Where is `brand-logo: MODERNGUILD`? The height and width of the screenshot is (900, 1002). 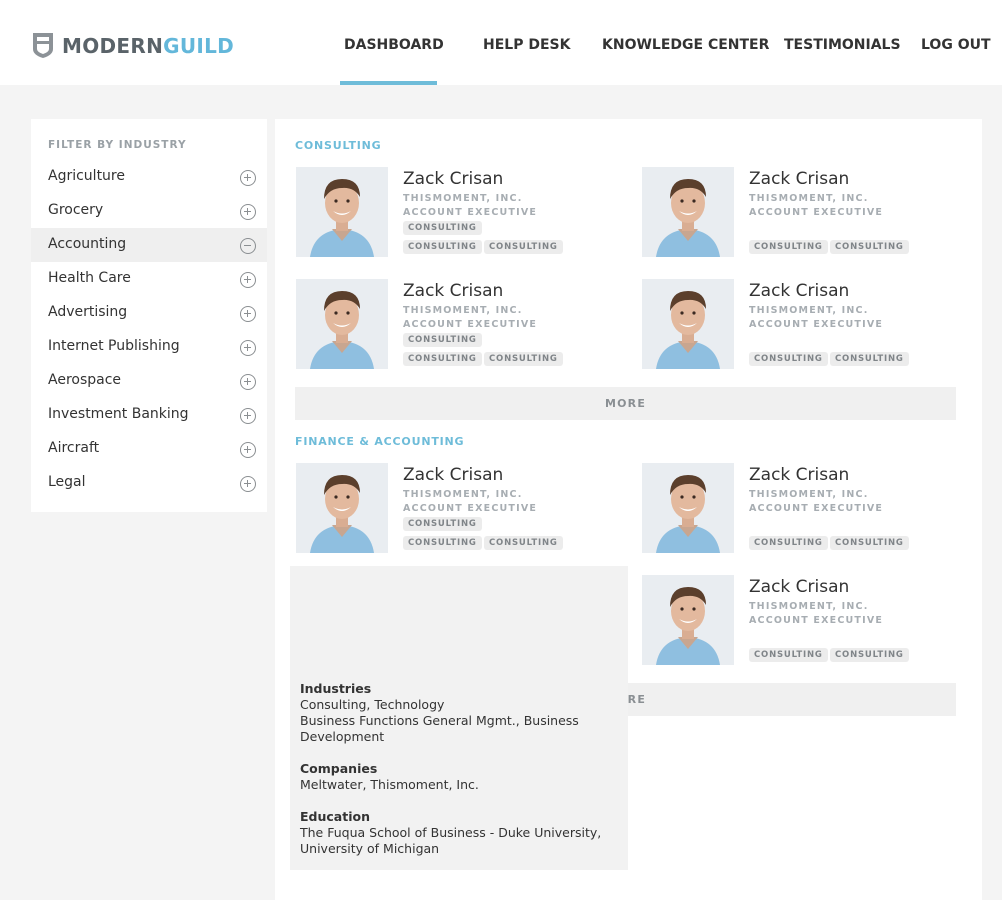 brand-logo: MODERNGUILD is located at coordinates (133, 45).